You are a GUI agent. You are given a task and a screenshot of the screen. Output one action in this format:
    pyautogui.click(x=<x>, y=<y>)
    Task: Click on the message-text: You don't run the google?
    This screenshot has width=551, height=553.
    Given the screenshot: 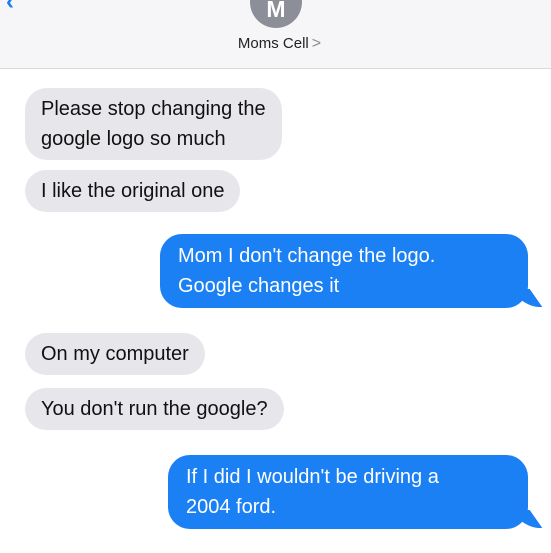 What is the action you would take?
    pyautogui.click(x=154, y=409)
    